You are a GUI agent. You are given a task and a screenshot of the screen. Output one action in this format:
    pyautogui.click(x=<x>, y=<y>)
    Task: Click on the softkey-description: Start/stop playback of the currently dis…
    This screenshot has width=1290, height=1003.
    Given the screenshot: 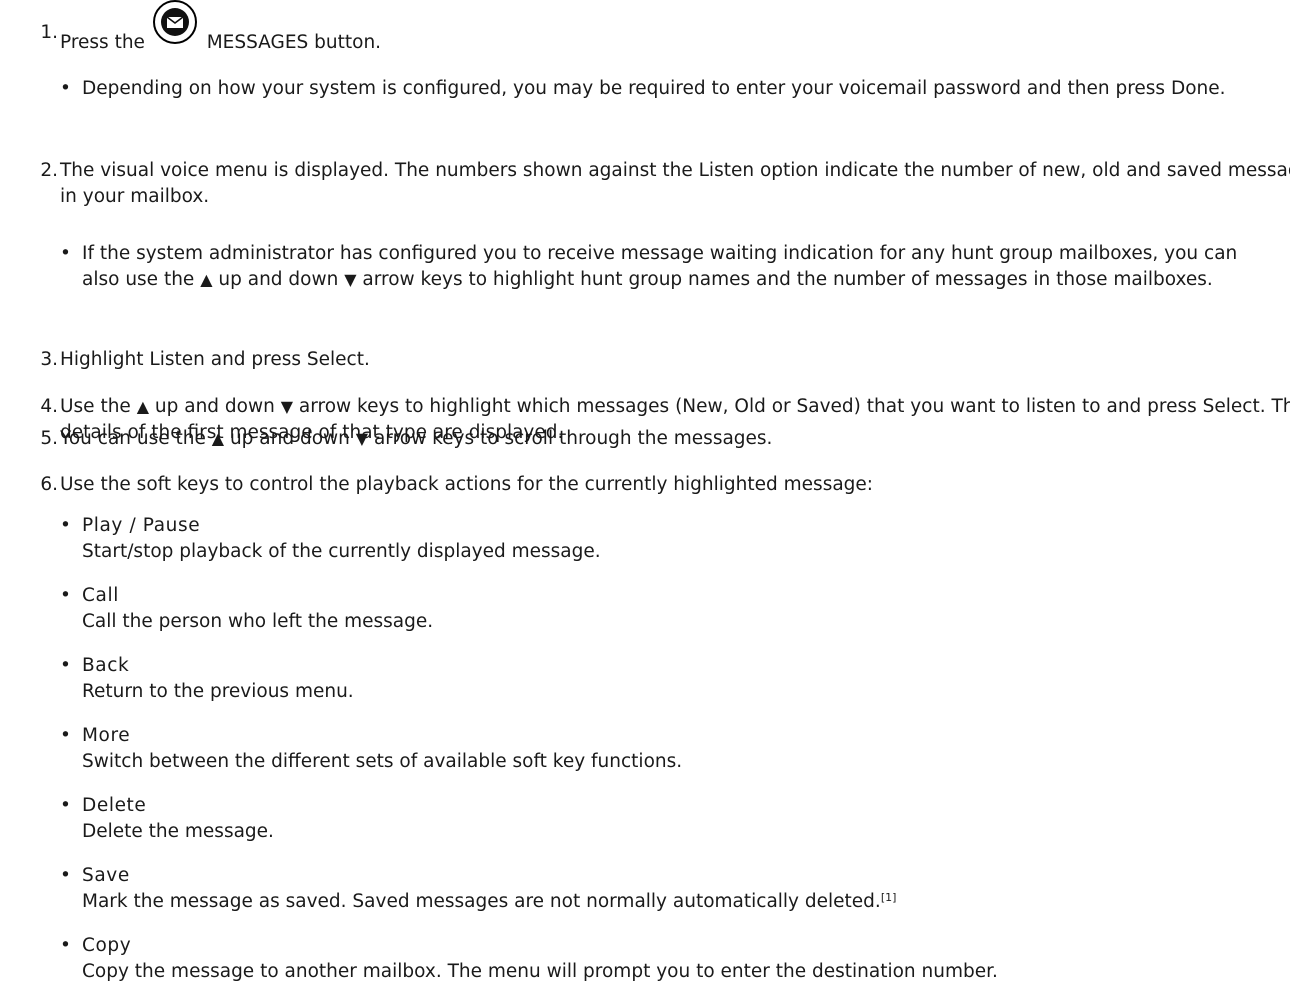 What is the action you would take?
    pyautogui.click(x=341, y=551)
    